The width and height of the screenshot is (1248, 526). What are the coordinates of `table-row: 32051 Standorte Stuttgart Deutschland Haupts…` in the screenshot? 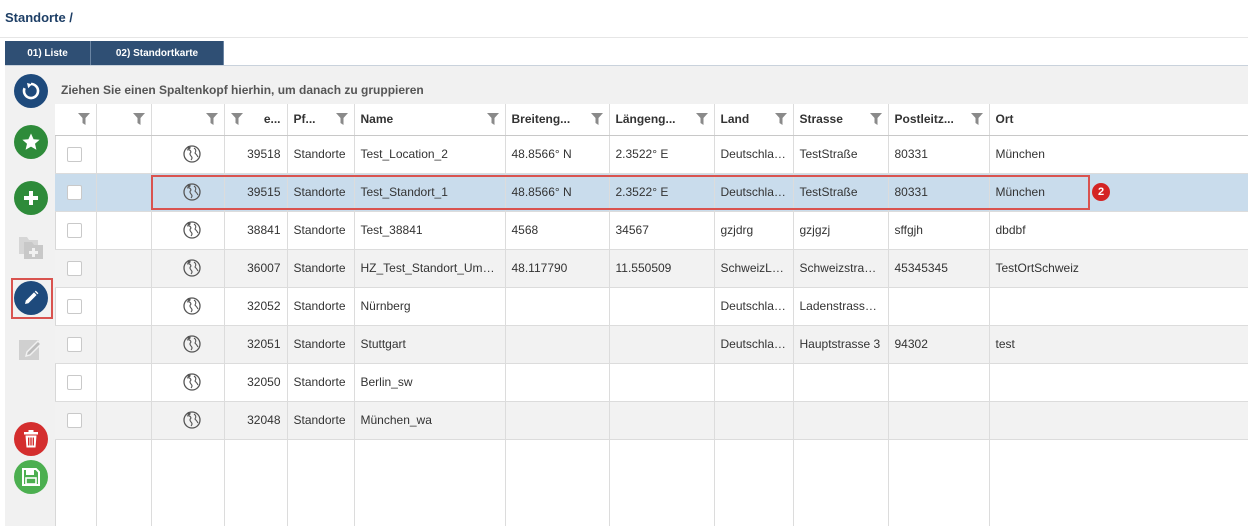 It's located at (651, 344).